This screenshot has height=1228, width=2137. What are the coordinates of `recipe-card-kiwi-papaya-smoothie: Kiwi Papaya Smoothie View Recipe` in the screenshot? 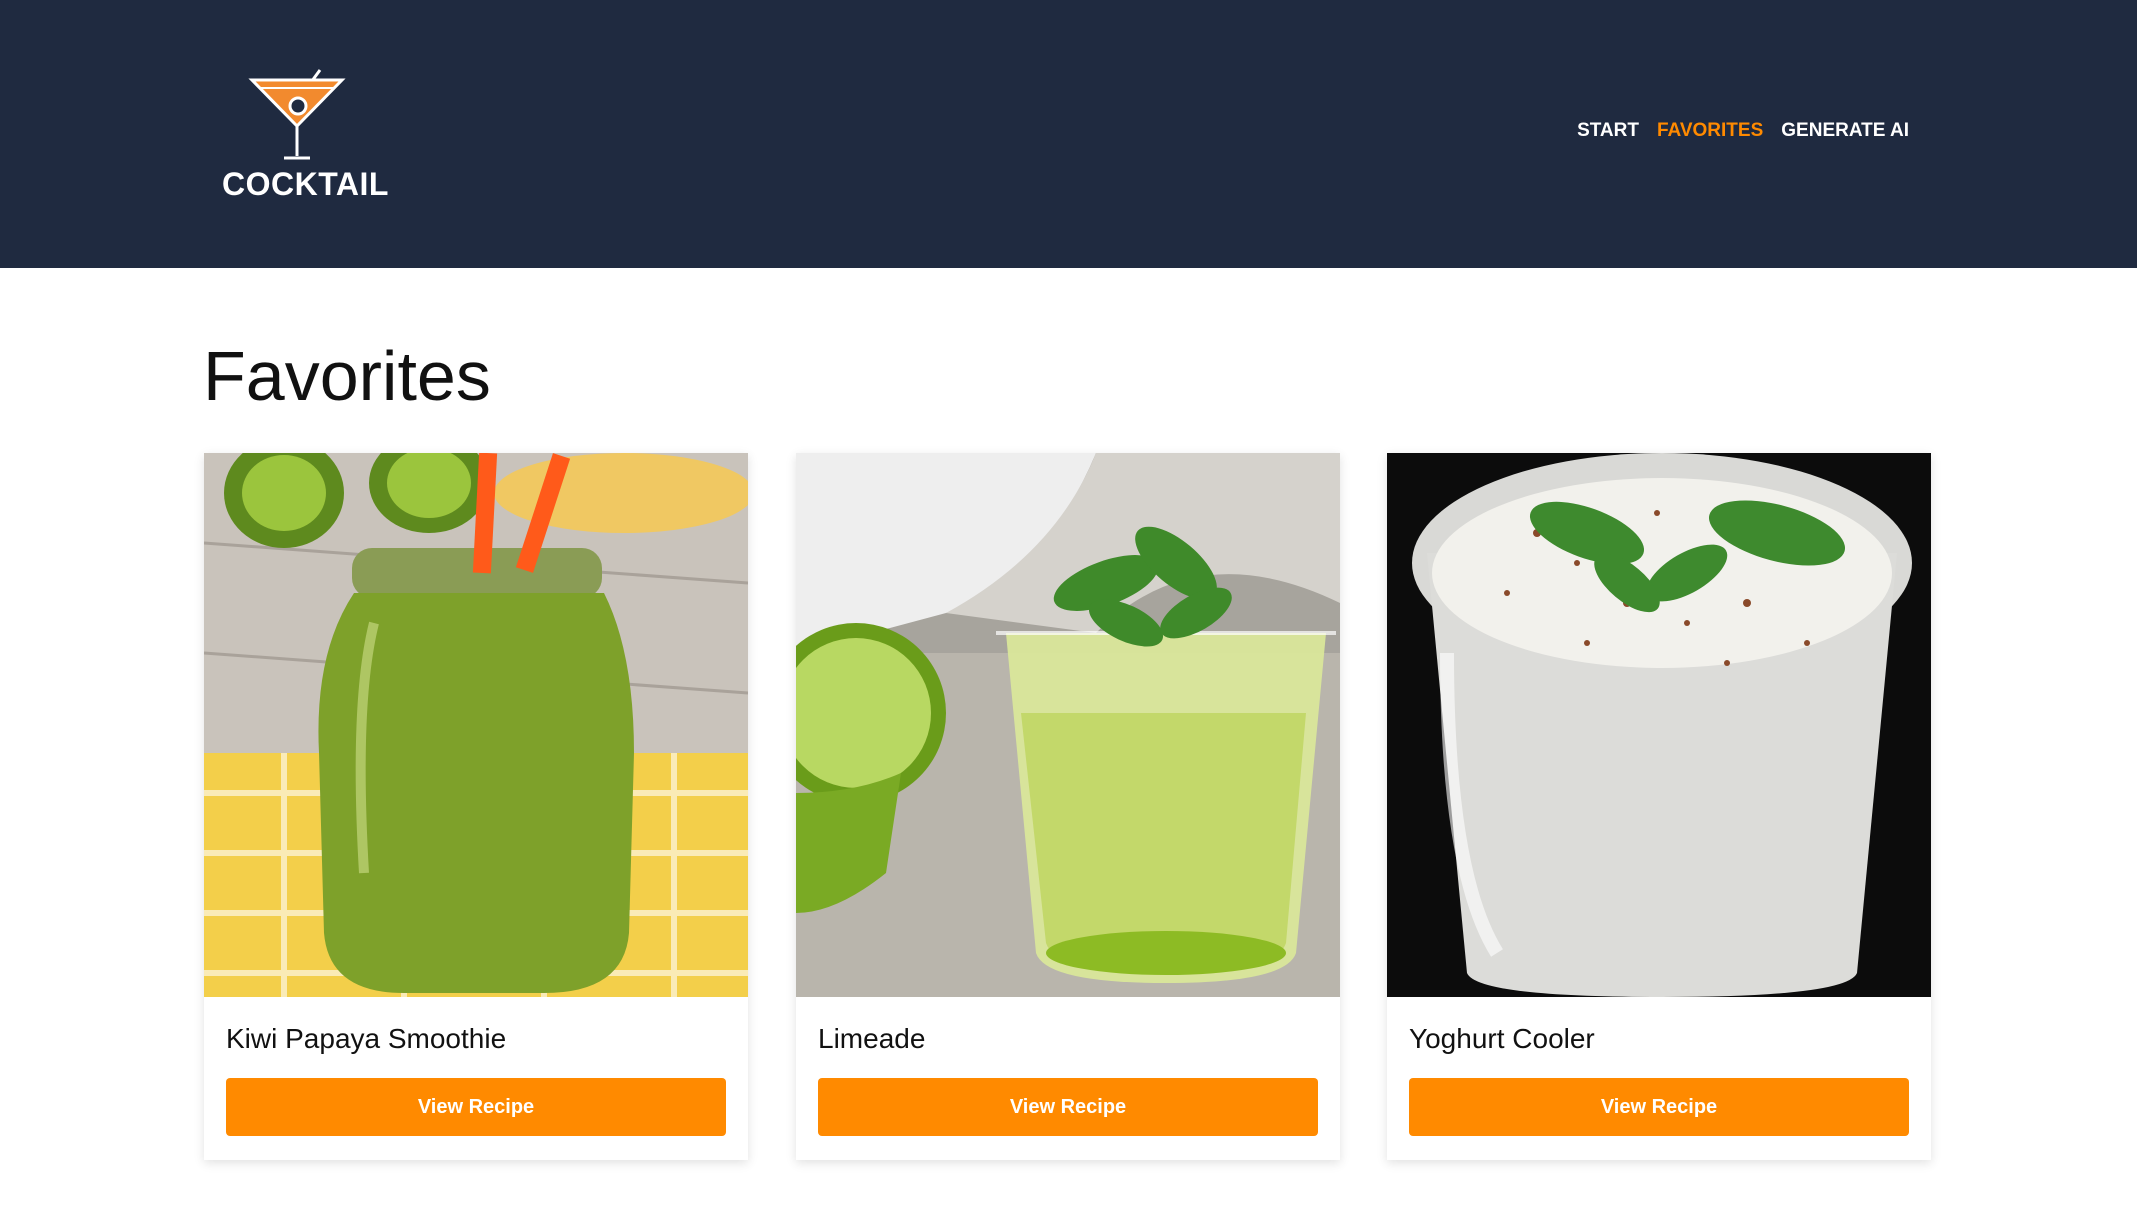 It's located at (476, 806).